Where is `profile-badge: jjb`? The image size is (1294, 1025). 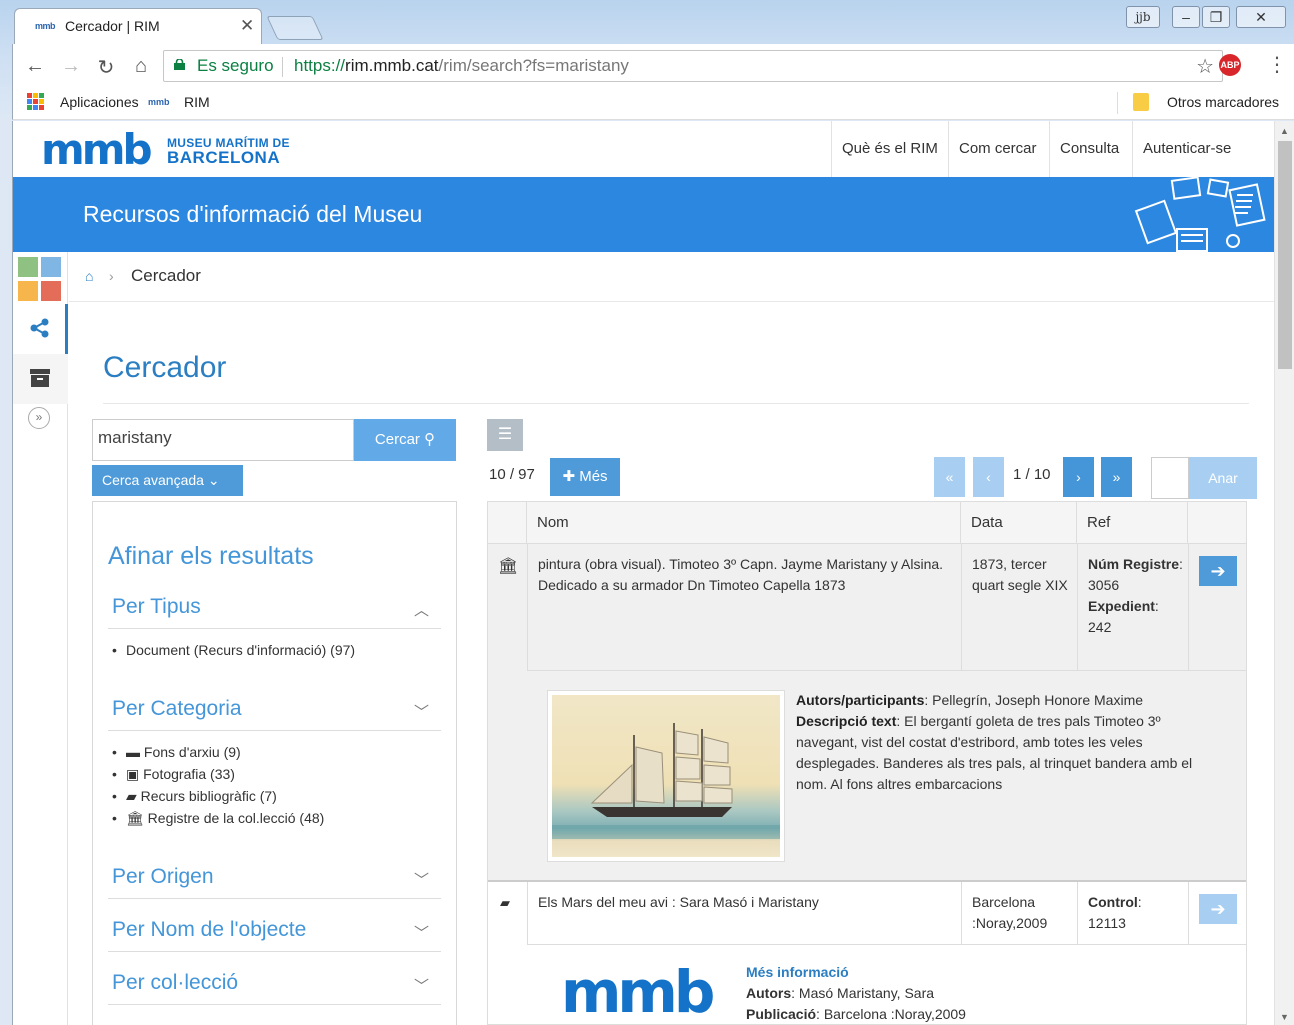
profile-badge: jjb is located at coordinates (1143, 17).